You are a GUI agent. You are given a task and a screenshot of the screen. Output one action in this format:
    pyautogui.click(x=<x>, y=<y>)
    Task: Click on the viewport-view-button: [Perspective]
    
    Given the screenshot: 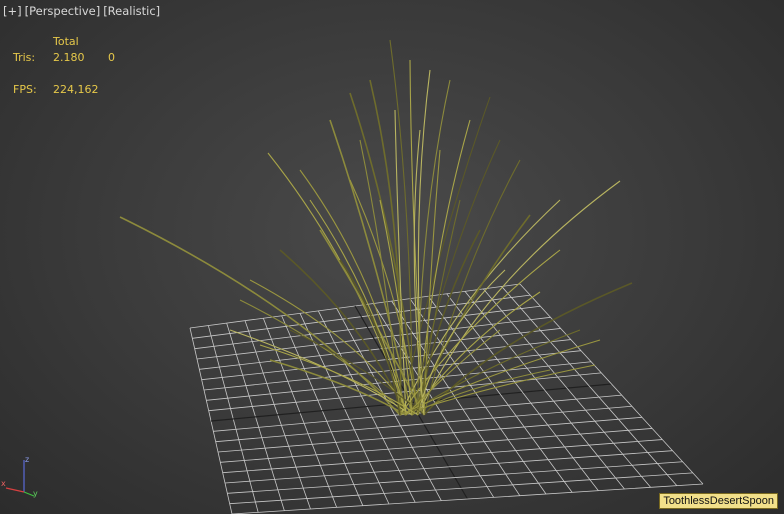 What is the action you would take?
    pyautogui.click(x=63, y=11)
    